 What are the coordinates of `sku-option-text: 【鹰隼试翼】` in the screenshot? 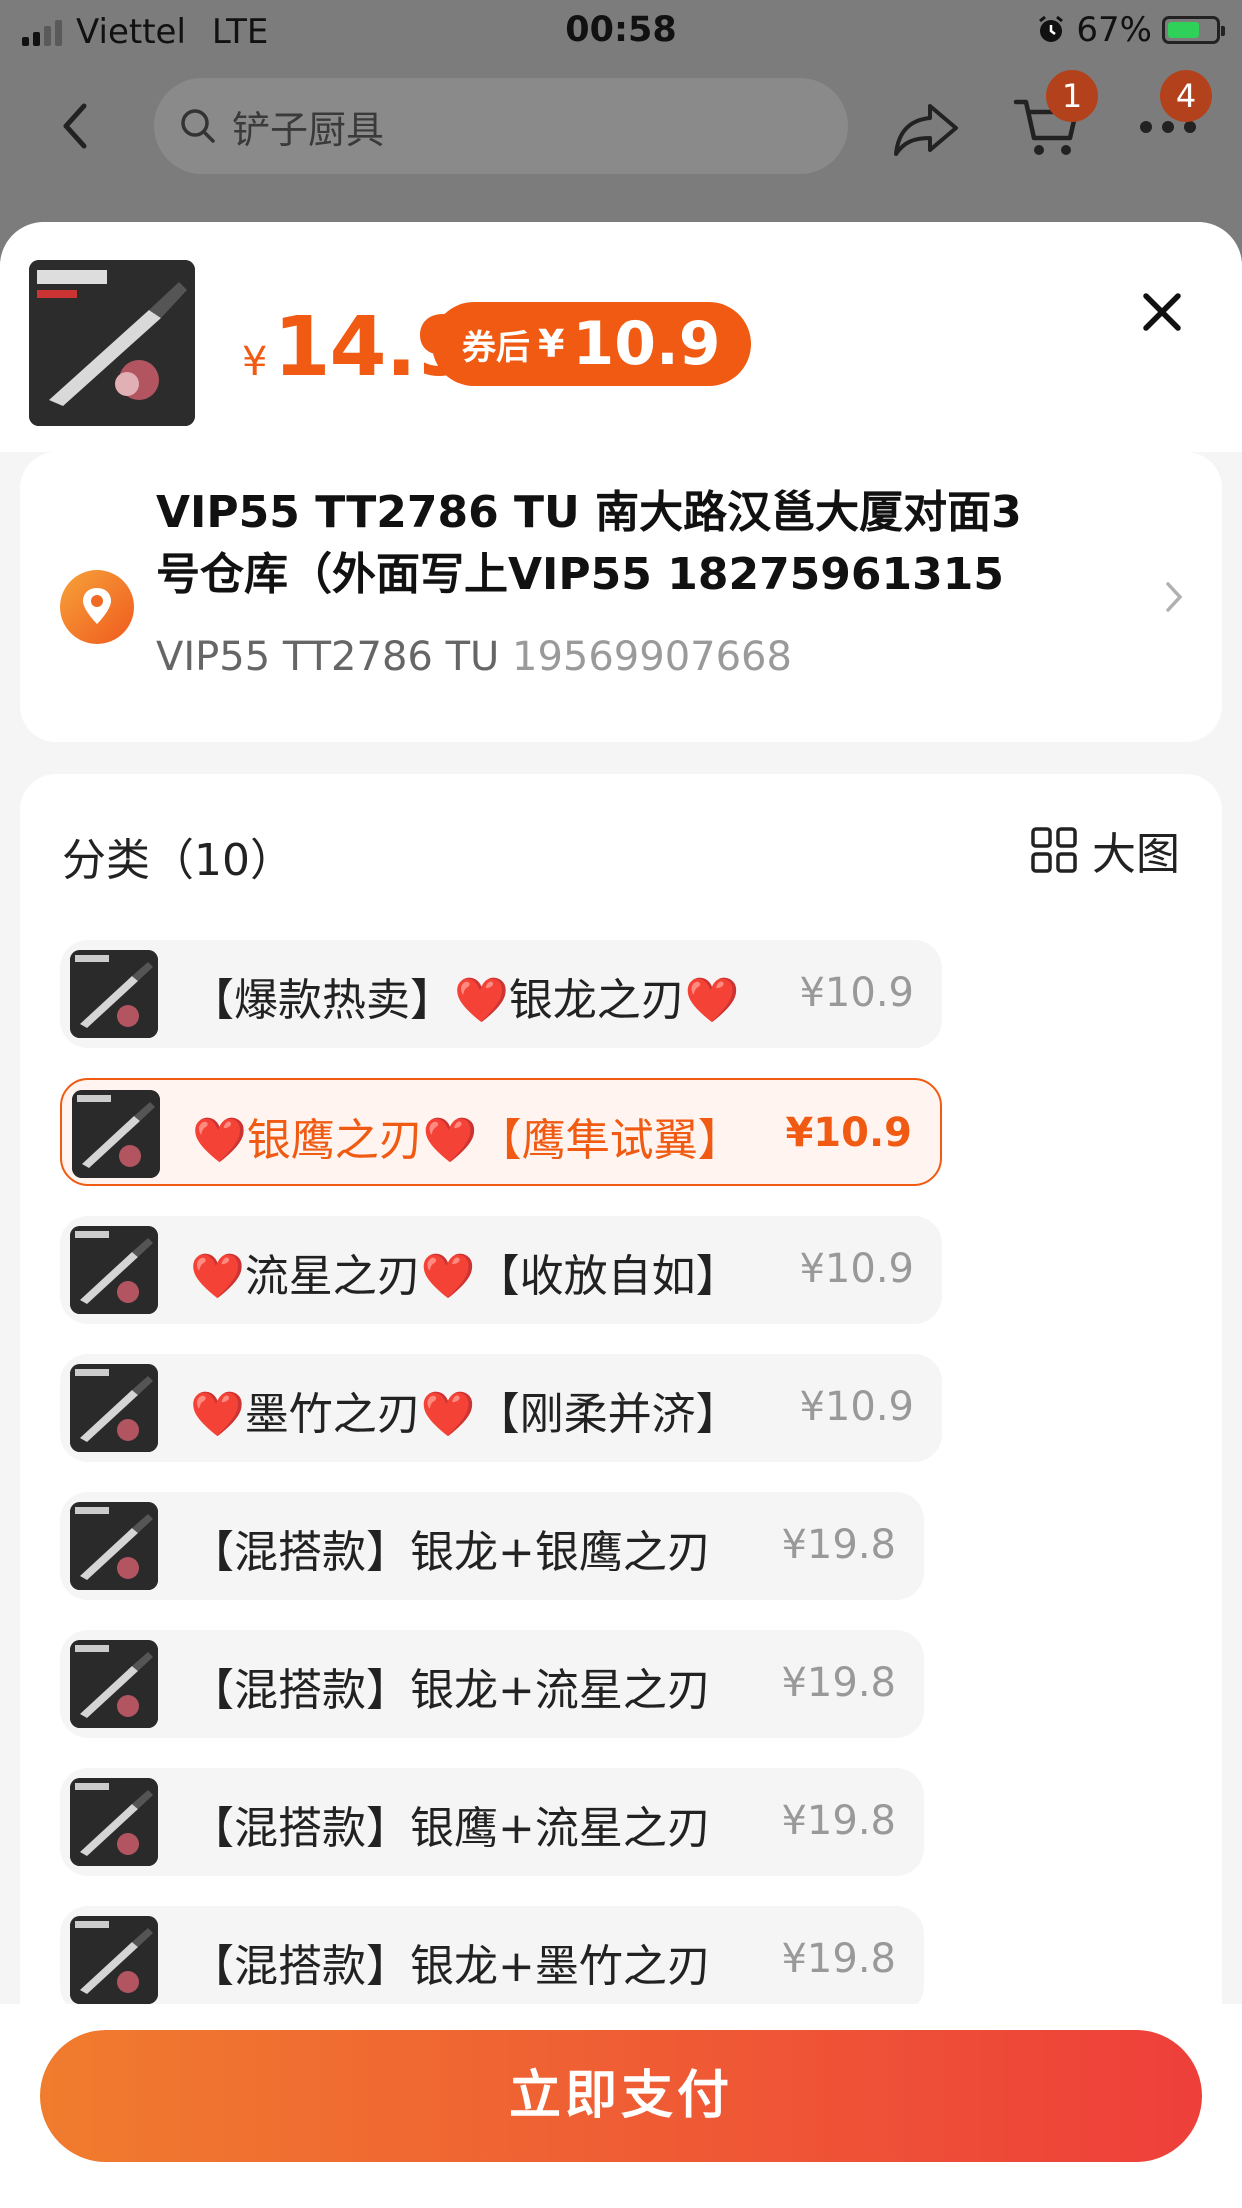 It's located at (609, 1140).